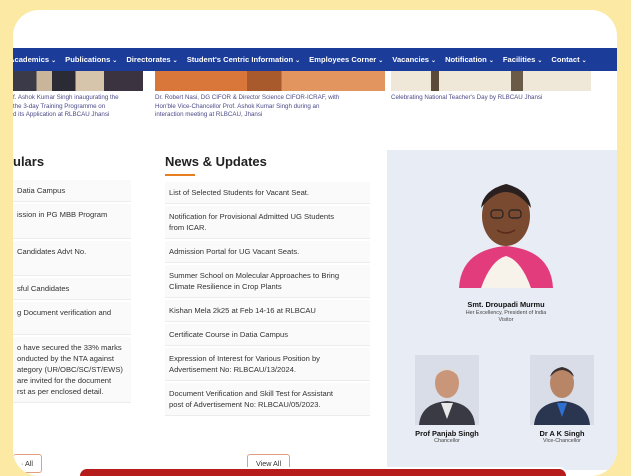 Image resolution: width=631 pixels, height=476 pixels. I want to click on nav-facilities: Facilities ⌄, so click(523, 59).